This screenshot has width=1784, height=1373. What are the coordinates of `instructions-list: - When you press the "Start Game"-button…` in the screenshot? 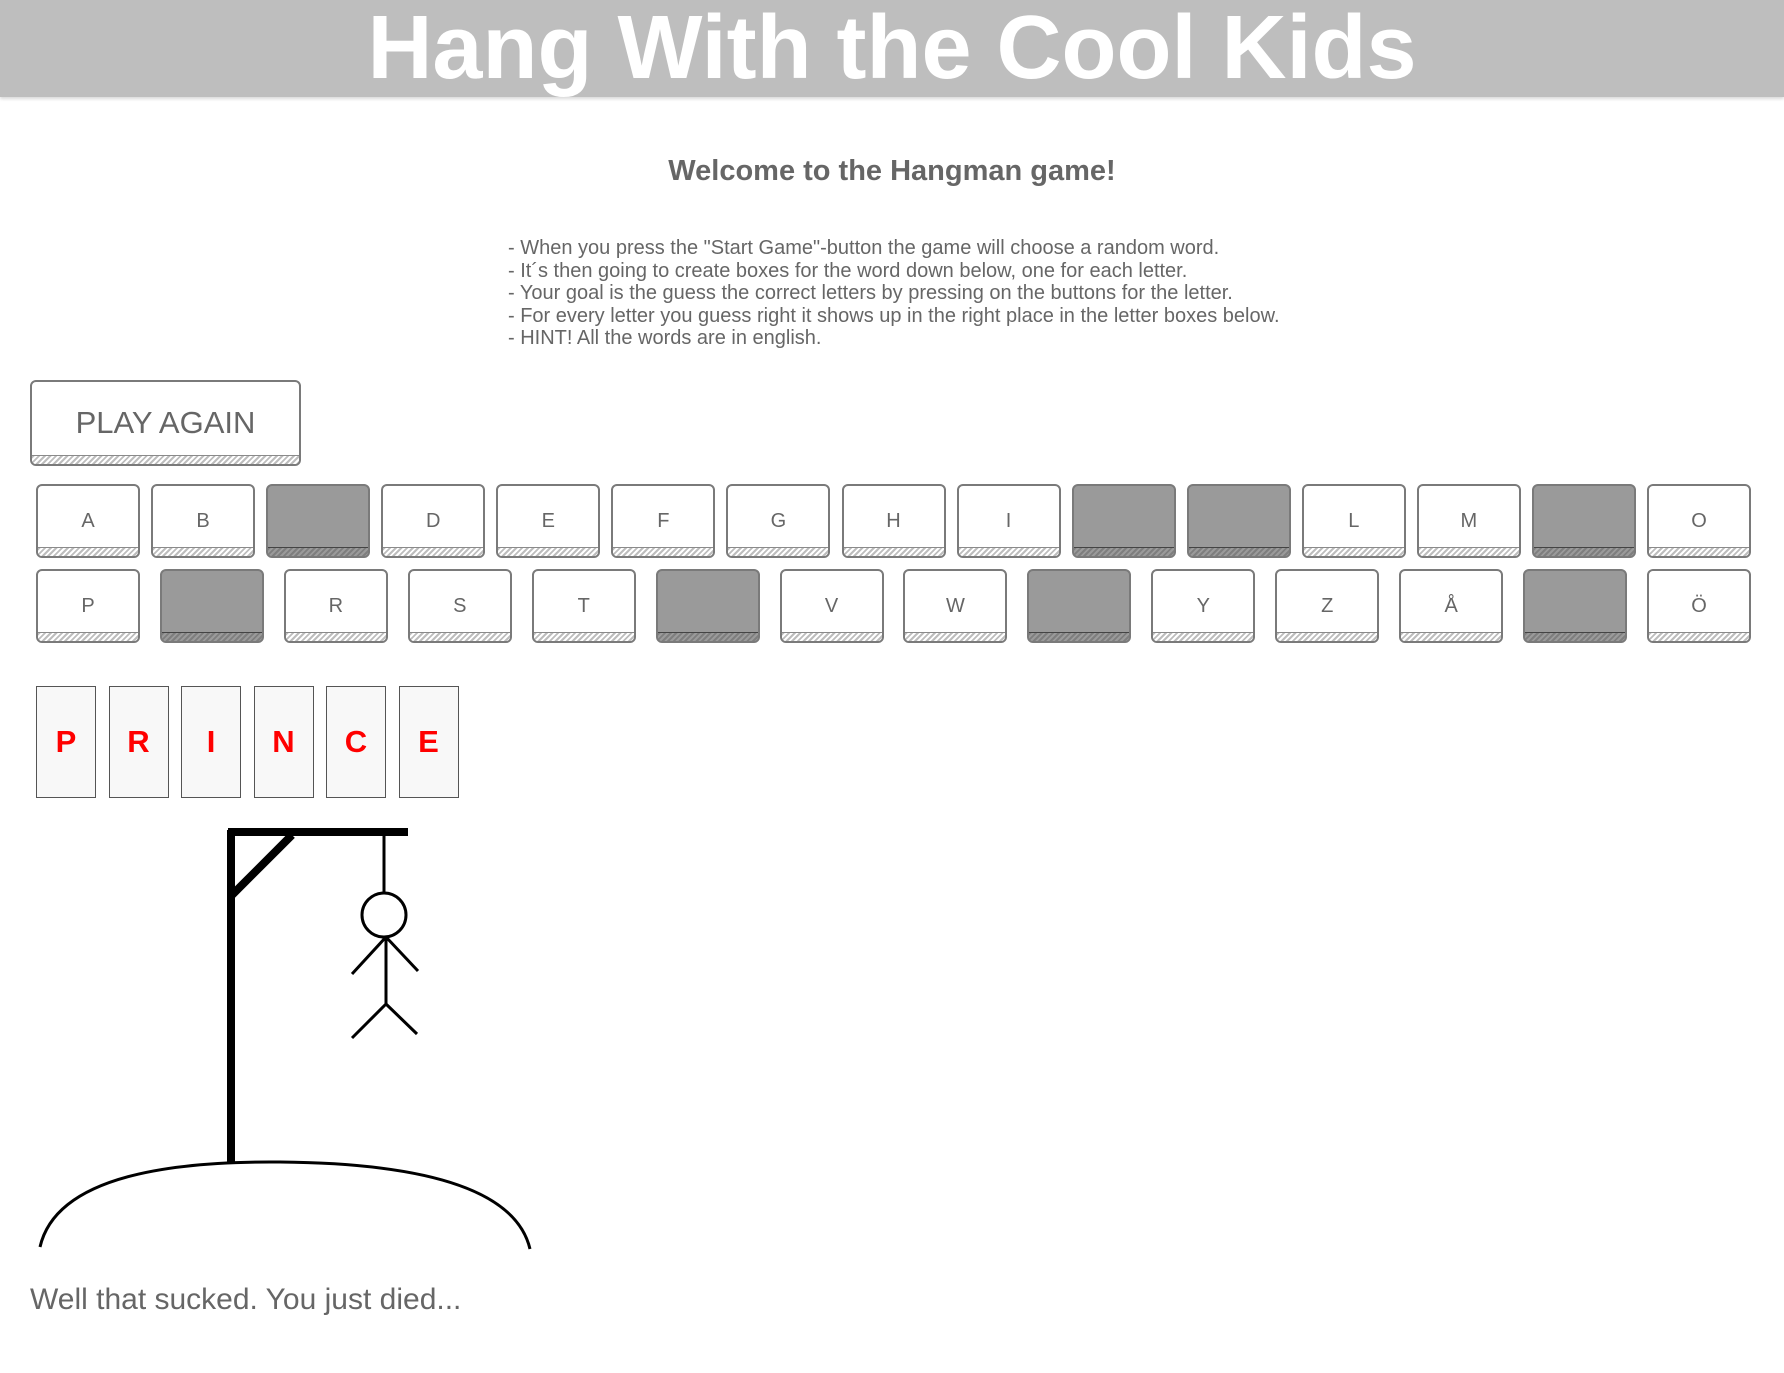 It's located at (894, 293).